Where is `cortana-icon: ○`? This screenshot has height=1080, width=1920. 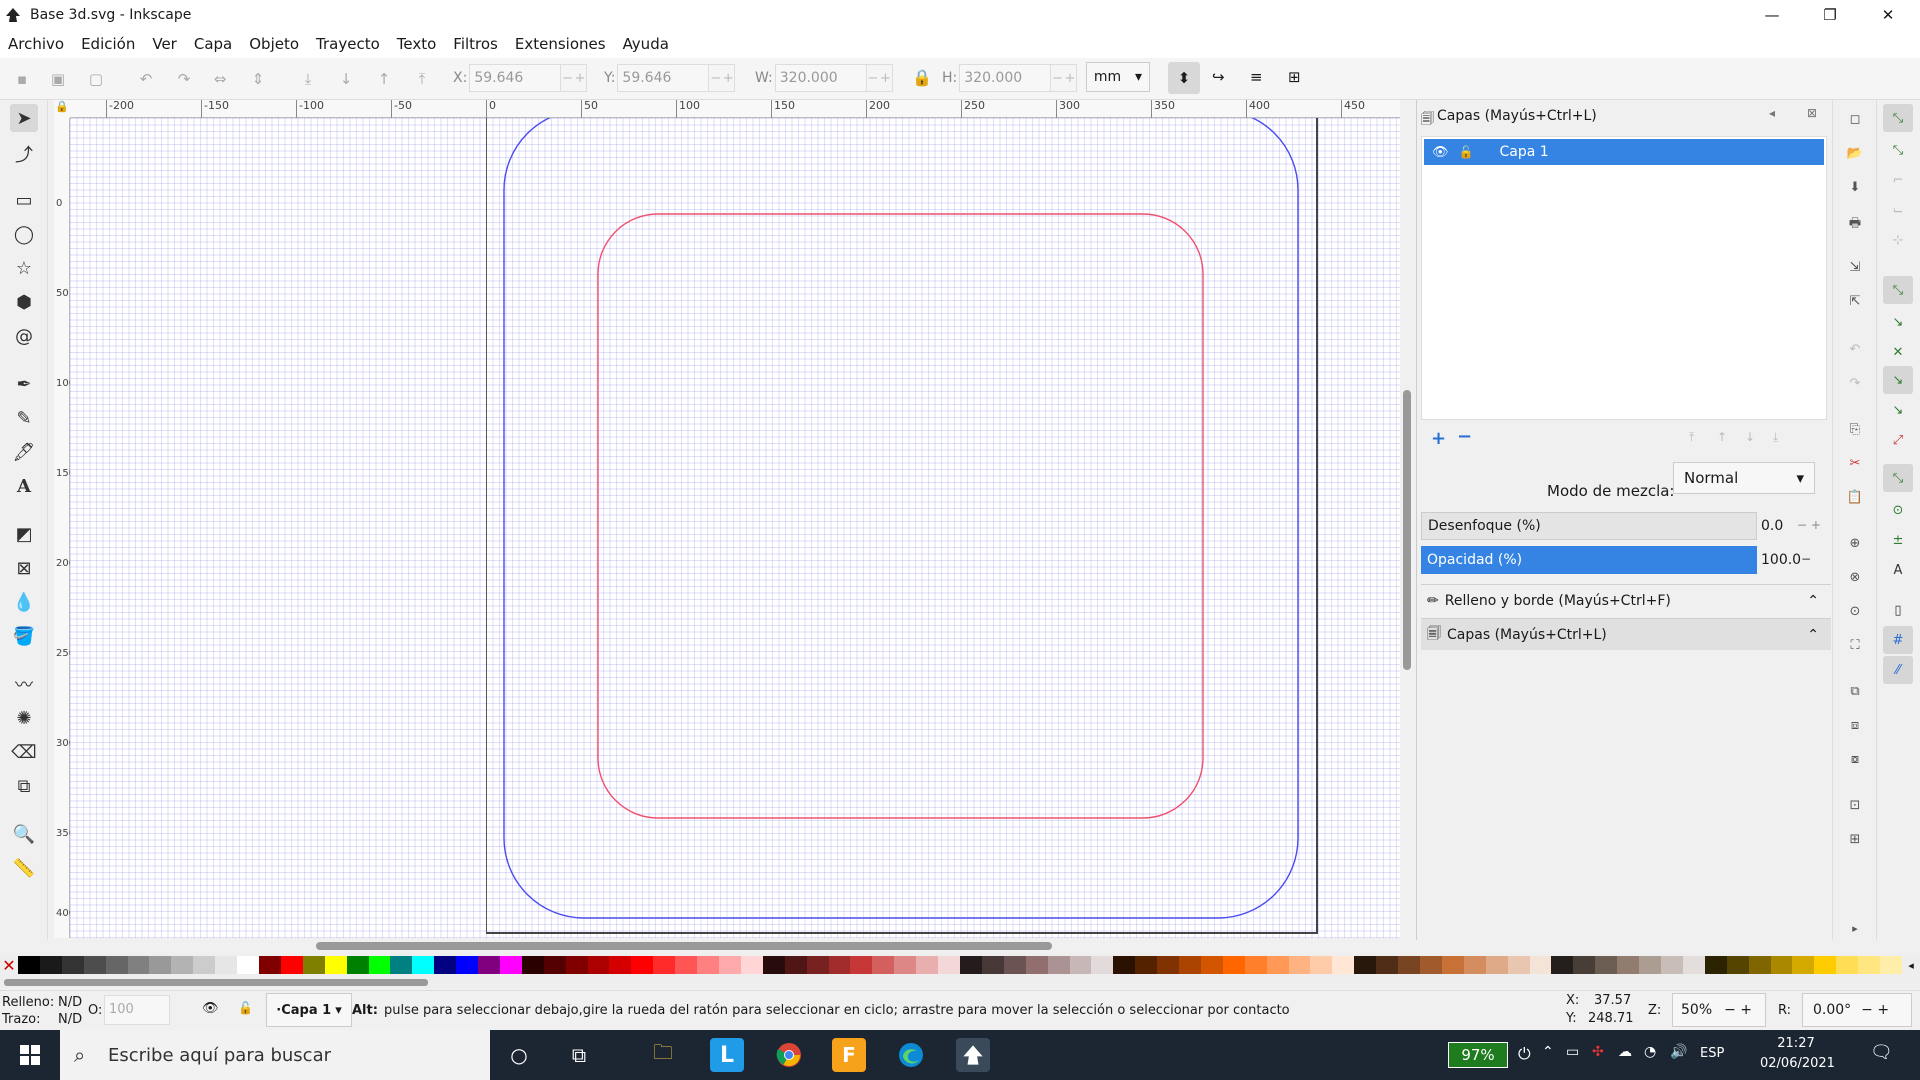 cortana-icon: ○ is located at coordinates (519, 1055).